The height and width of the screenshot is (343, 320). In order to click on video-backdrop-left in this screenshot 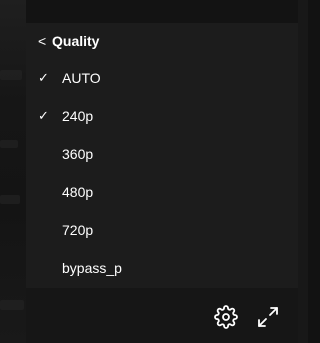, I will do `click(13, 171)`.